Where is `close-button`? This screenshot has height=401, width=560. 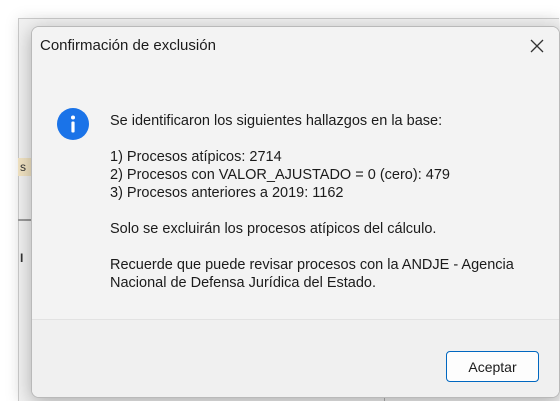 close-button is located at coordinates (537, 46).